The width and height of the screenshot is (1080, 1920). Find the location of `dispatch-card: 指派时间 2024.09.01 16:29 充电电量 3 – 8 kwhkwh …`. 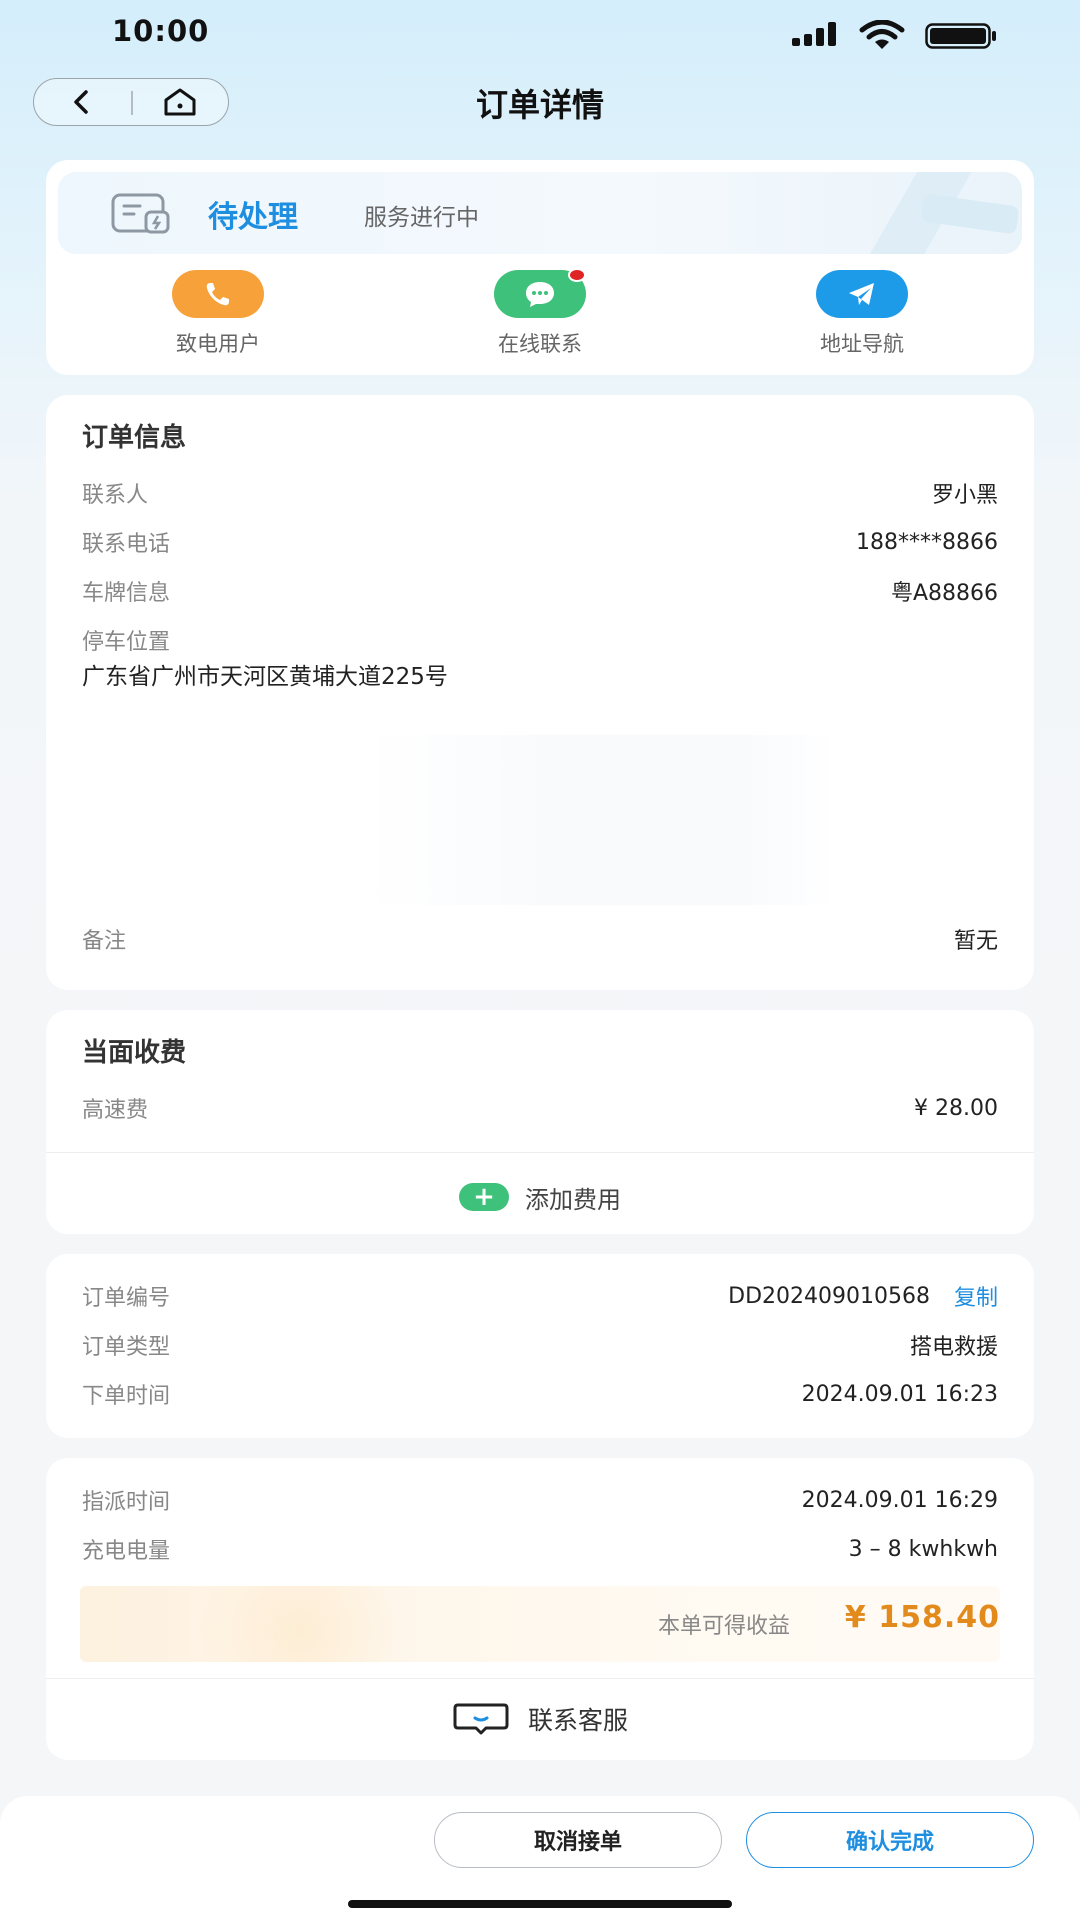

dispatch-card: 指派时间 2024.09.01 16:29 充电电量 3 – 8 kwhkwh … is located at coordinates (540, 1609).